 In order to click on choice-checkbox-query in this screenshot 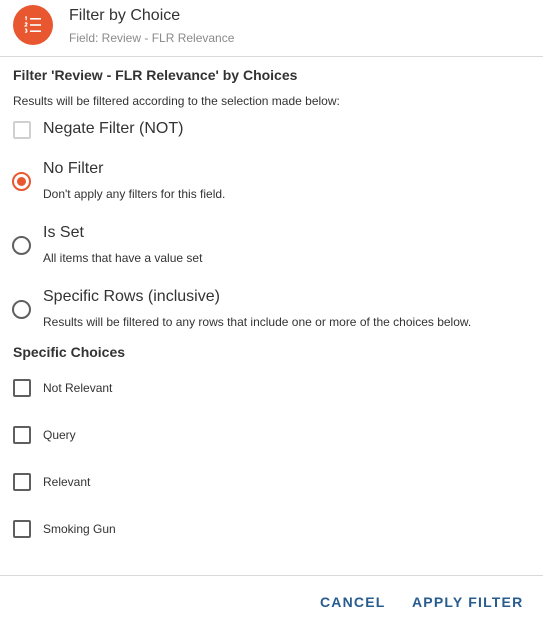, I will do `click(22, 435)`.